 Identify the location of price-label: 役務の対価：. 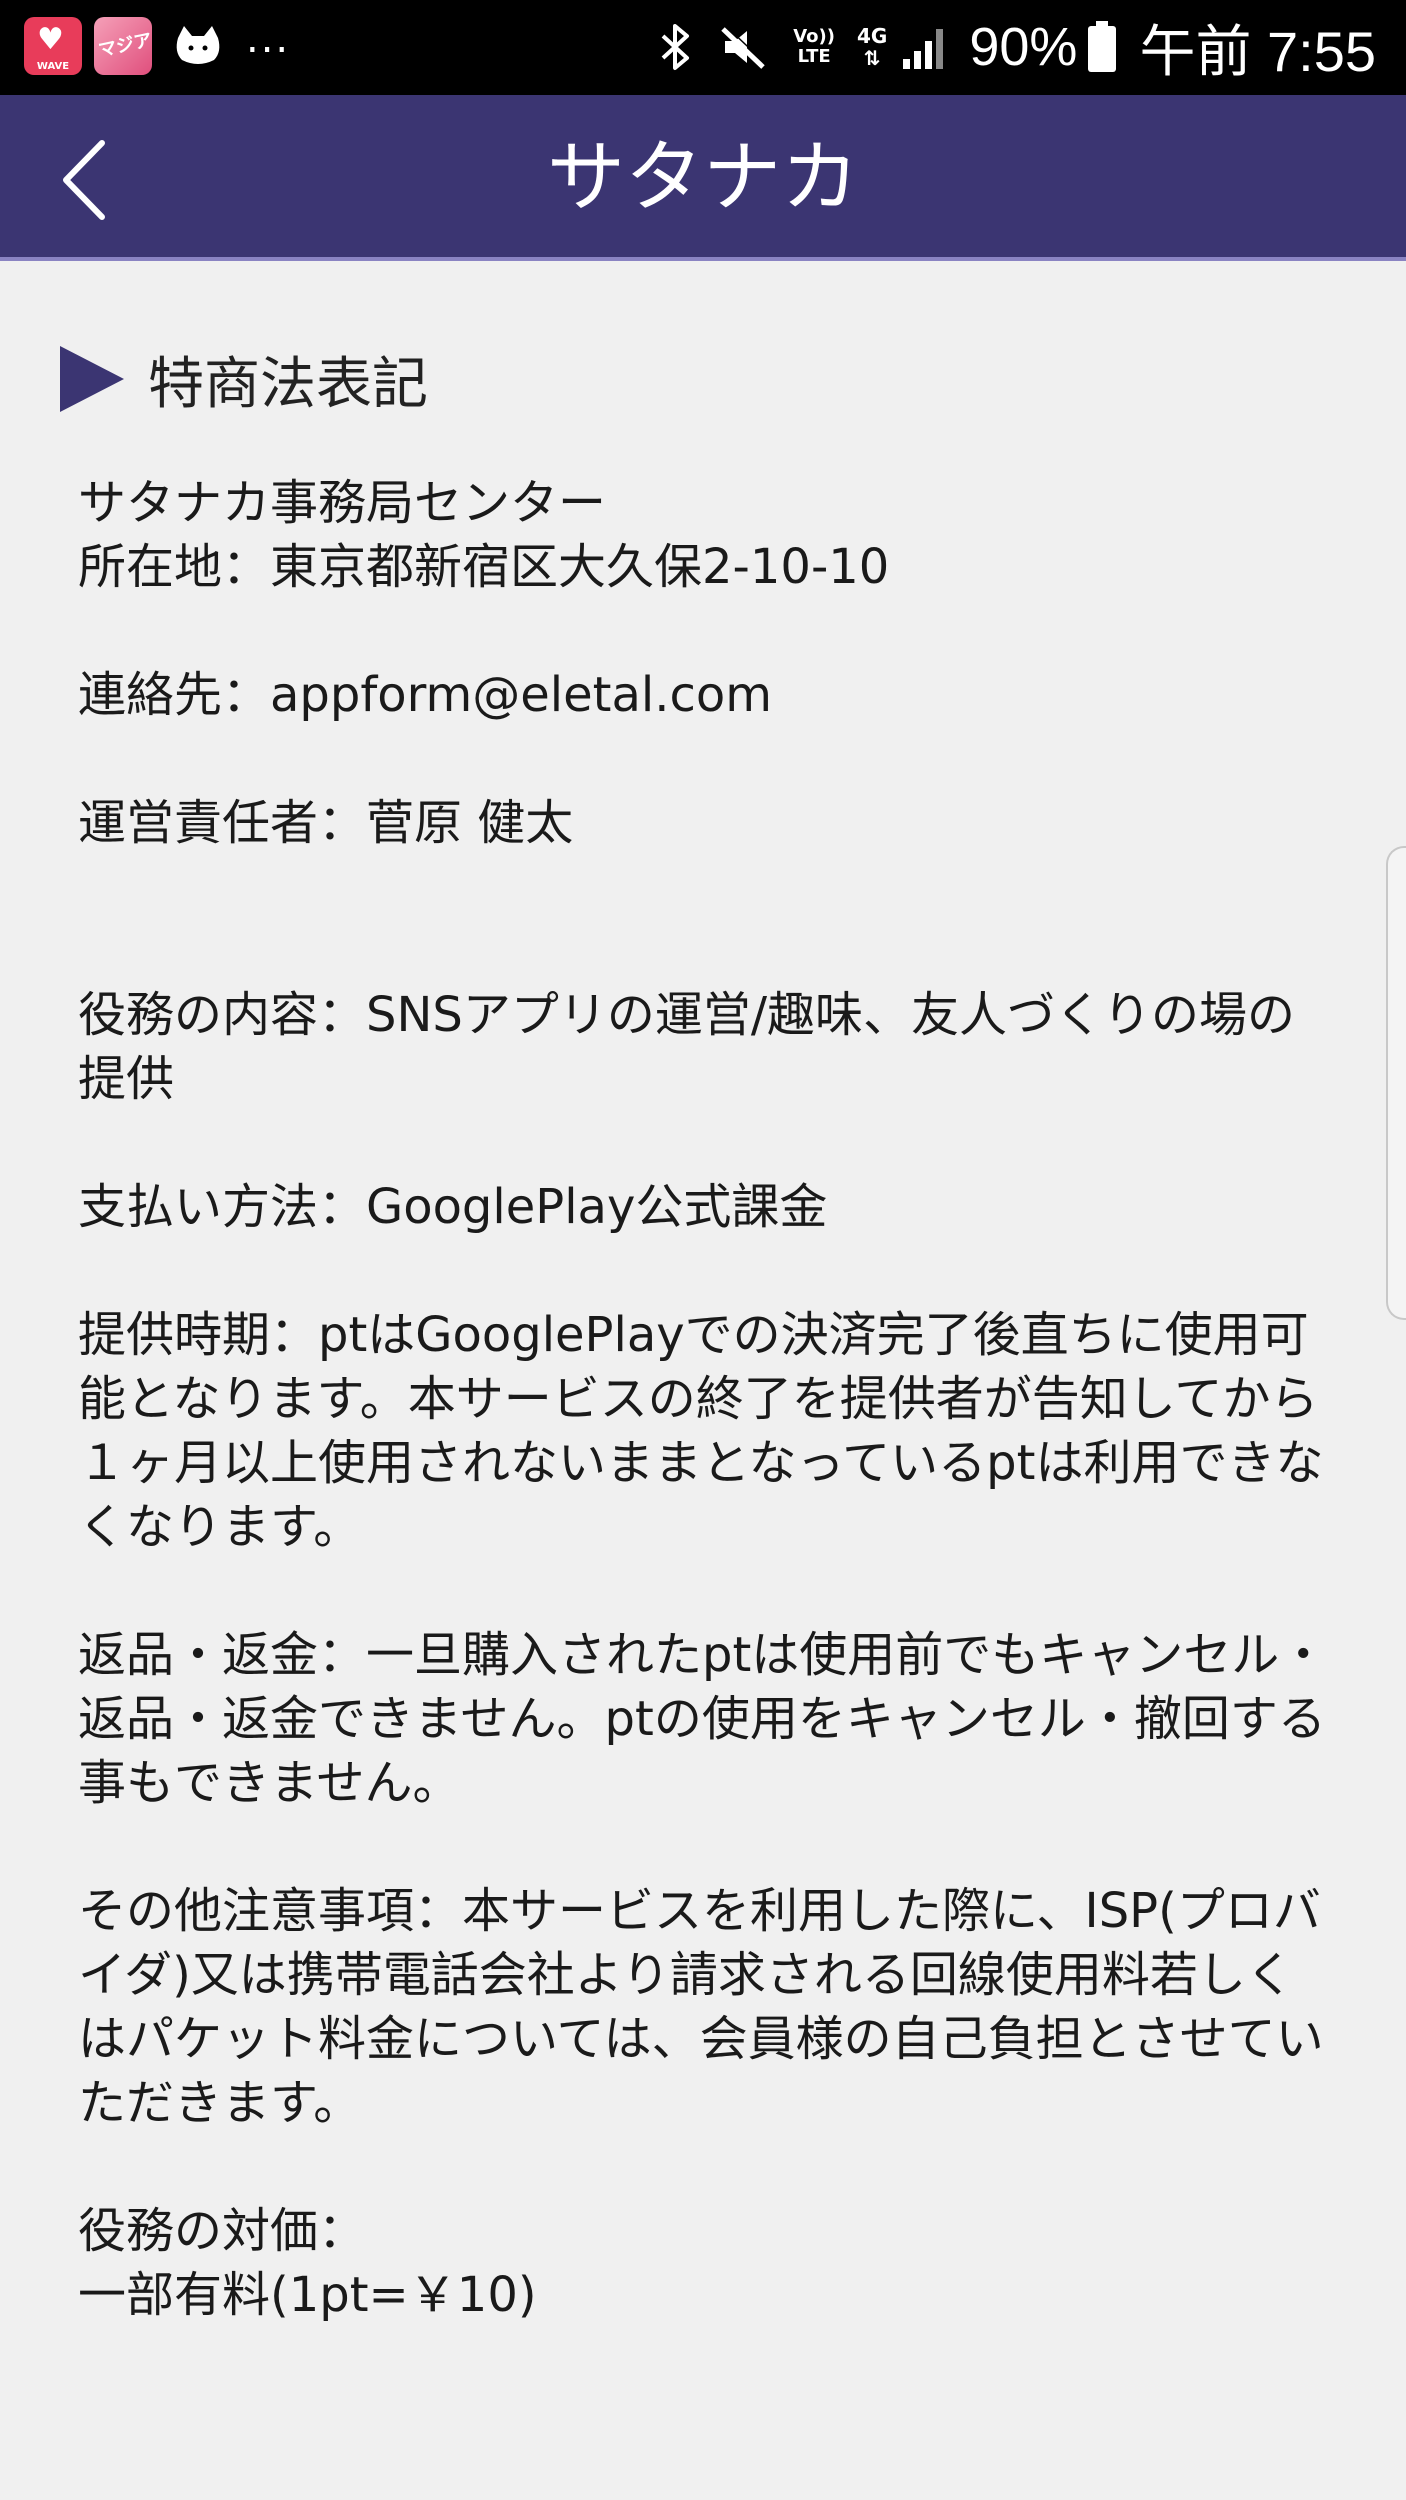
(222, 2231).